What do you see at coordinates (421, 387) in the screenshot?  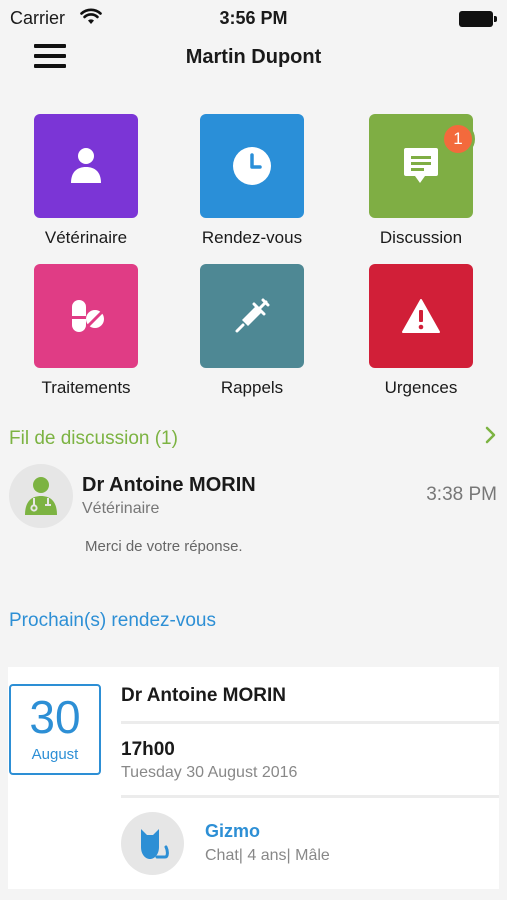 I see `tile-label: Urgences` at bounding box center [421, 387].